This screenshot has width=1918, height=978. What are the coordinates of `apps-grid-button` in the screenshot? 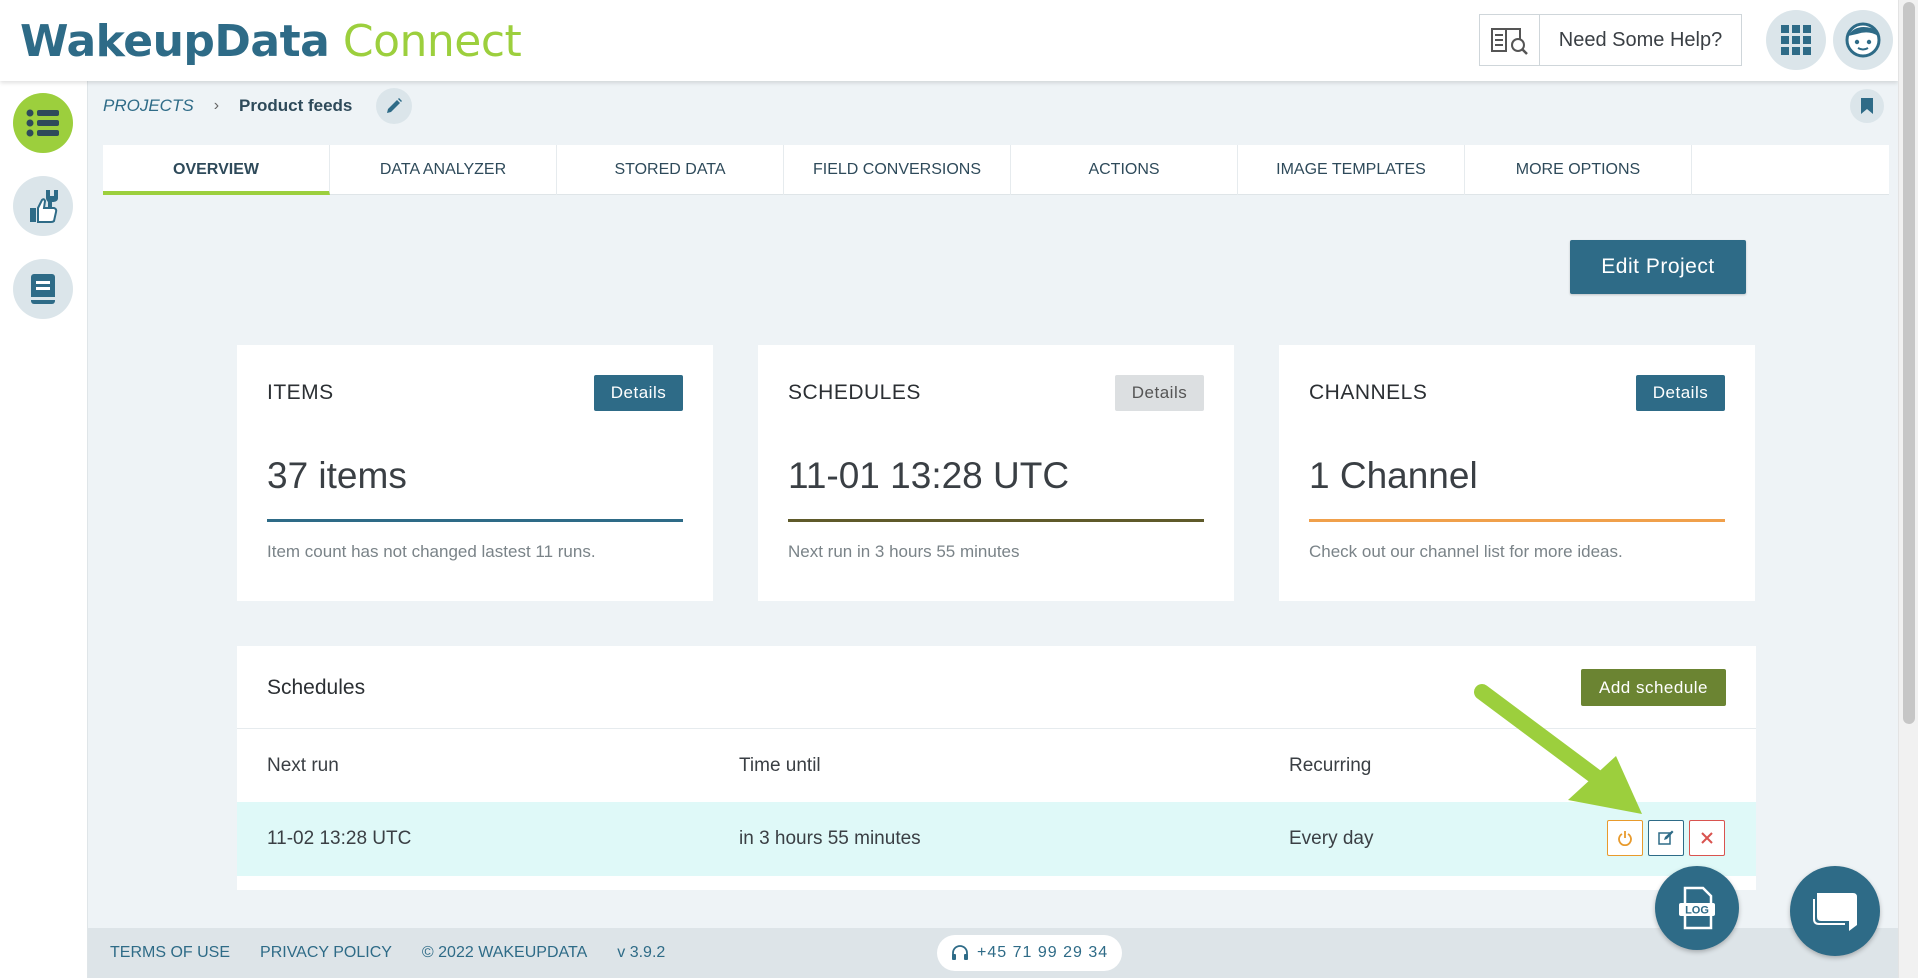 It's located at (1796, 40).